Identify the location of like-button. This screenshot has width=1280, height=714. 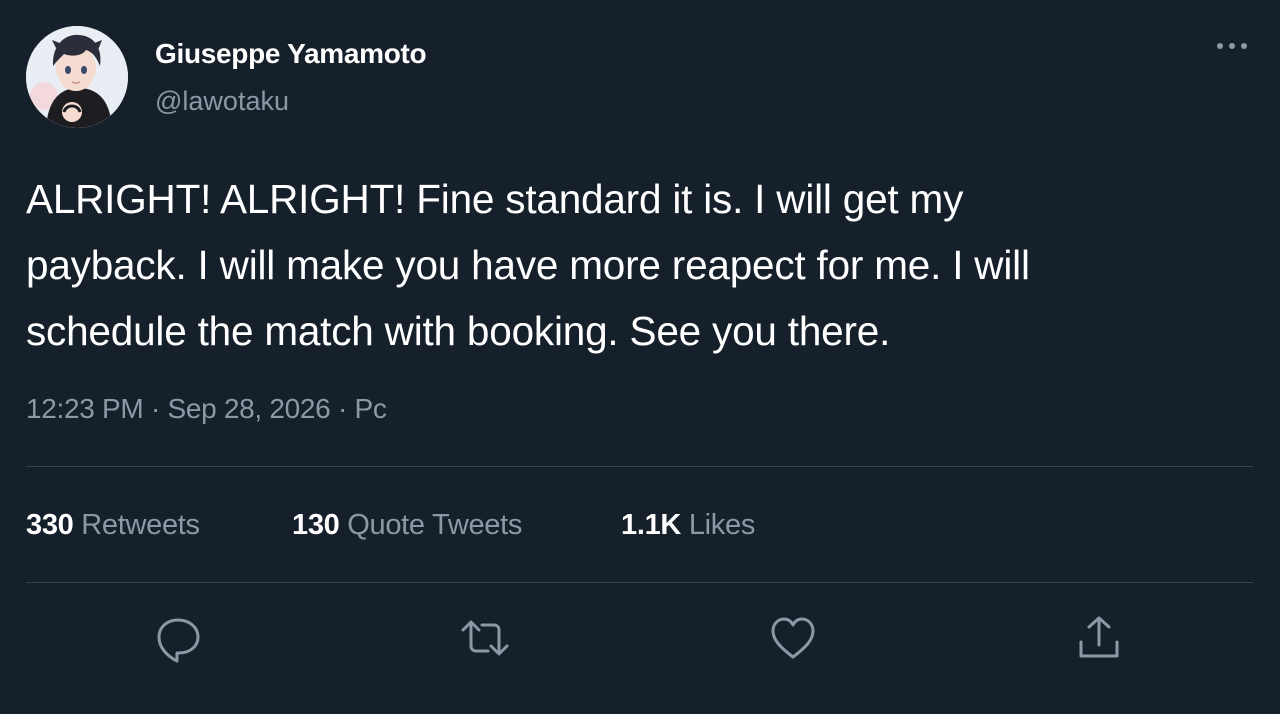
(793, 638).